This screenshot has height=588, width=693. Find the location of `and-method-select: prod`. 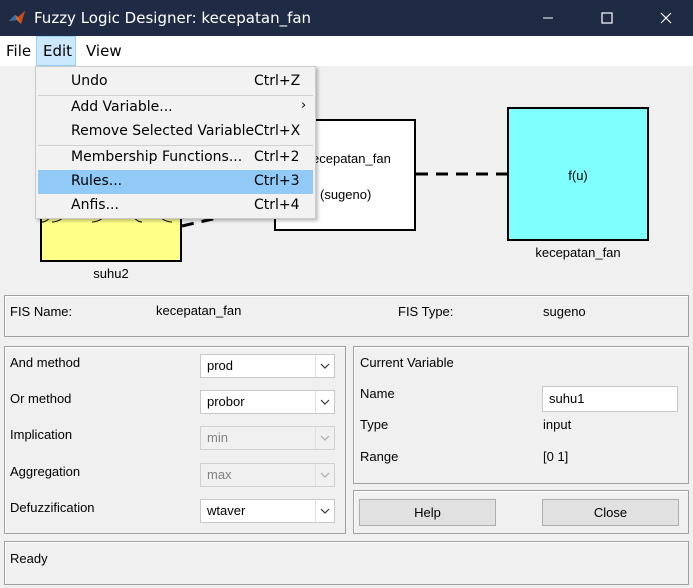

and-method-select: prod is located at coordinates (267, 366).